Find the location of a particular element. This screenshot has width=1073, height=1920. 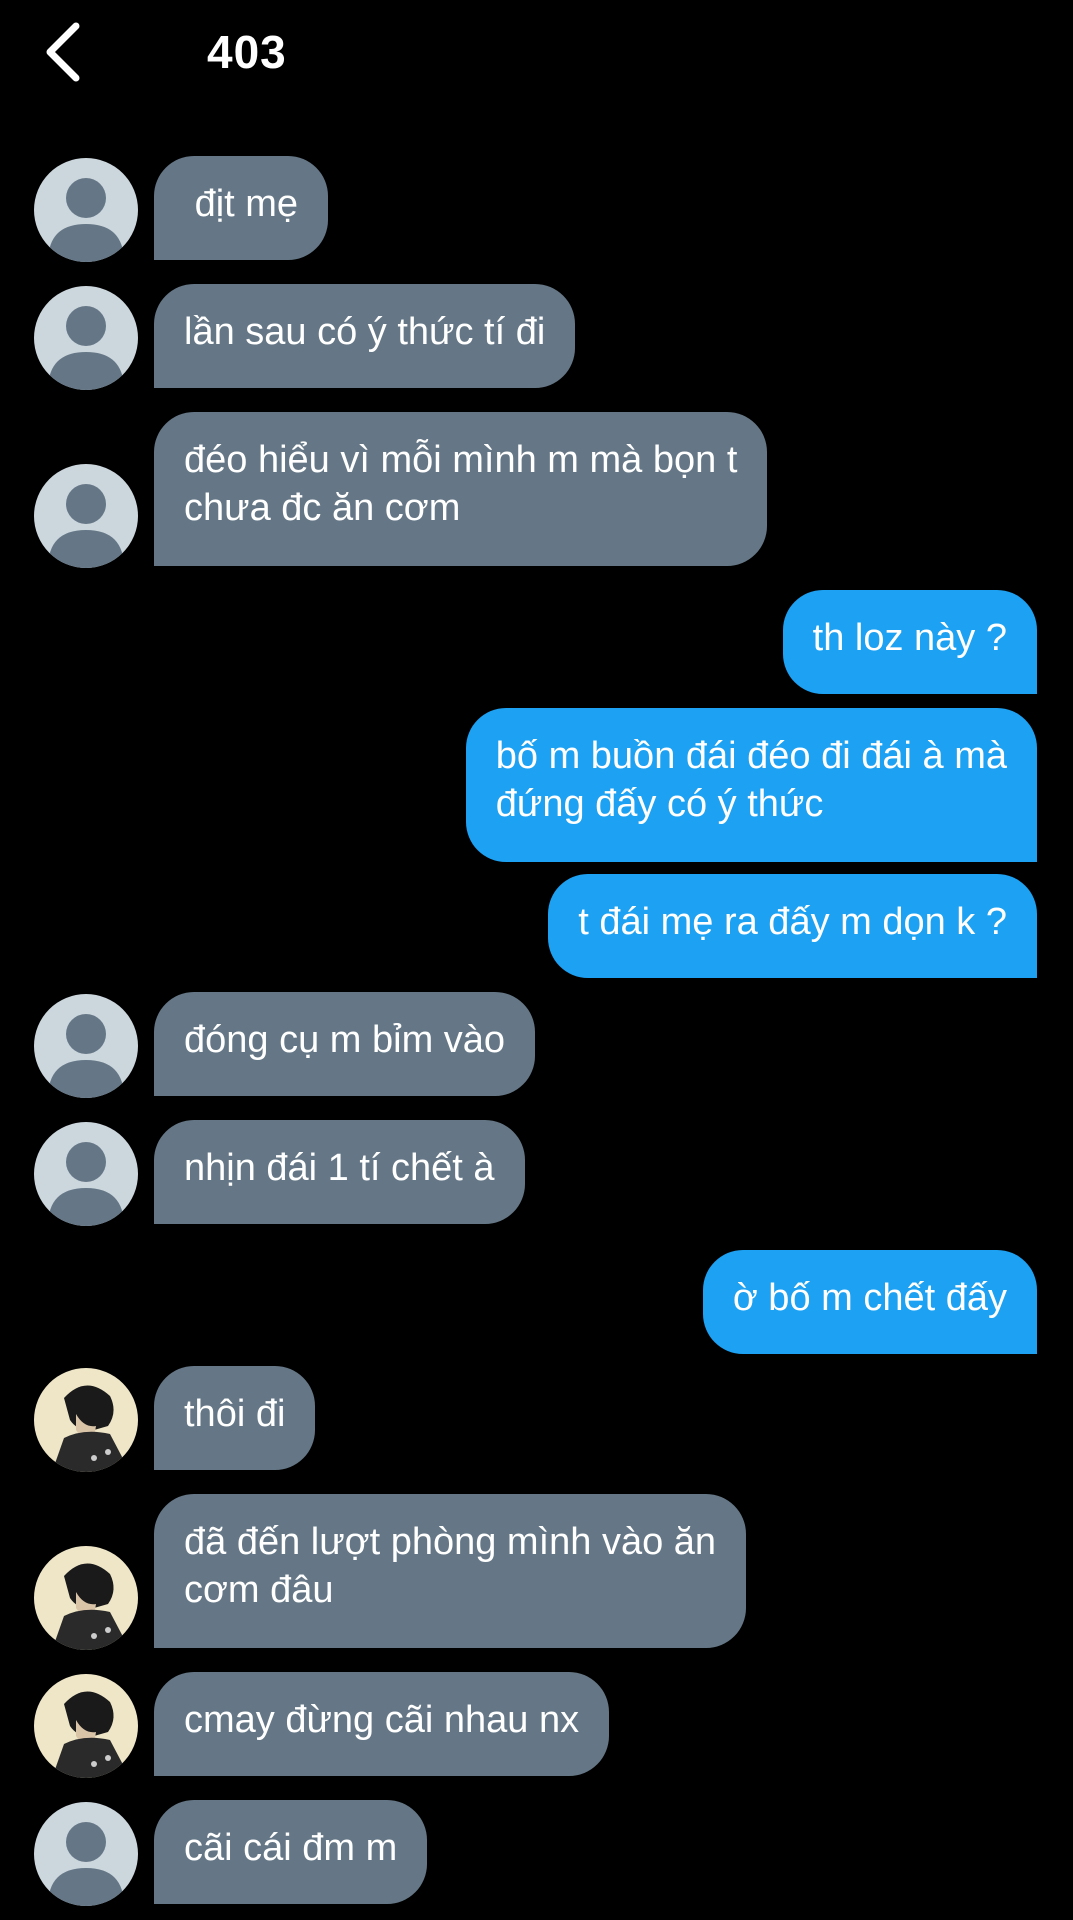

incoming-message: cãi cái đm m is located at coordinates (291, 1852).